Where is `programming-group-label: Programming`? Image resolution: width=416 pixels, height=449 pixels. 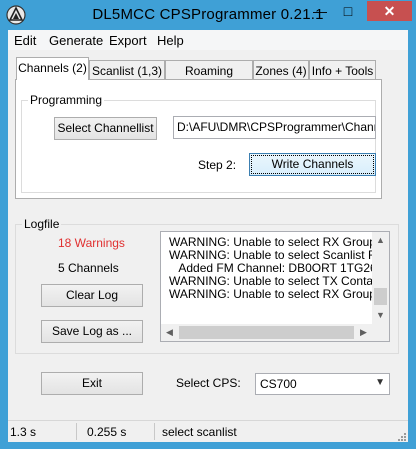 programming-group-label: Programming is located at coordinates (66, 100).